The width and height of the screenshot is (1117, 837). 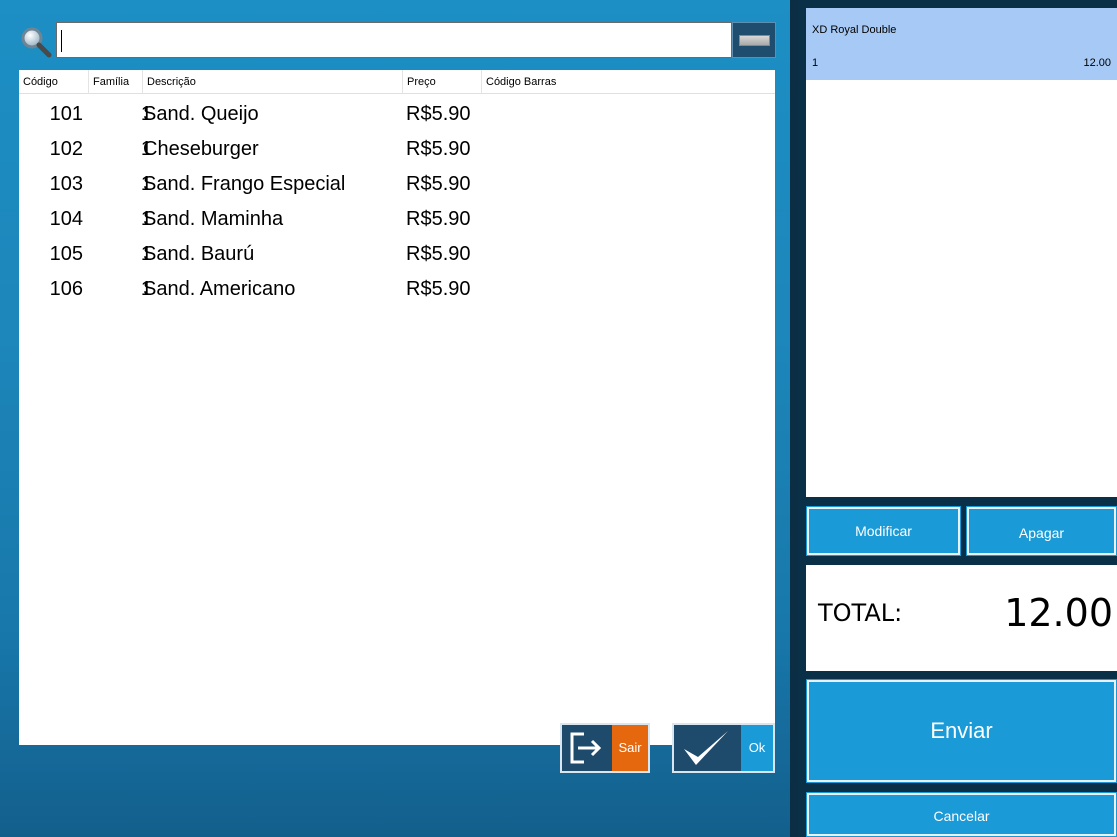 What do you see at coordinates (201, 149) in the screenshot?
I see `cell-description: Cheseburger` at bounding box center [201, 149].